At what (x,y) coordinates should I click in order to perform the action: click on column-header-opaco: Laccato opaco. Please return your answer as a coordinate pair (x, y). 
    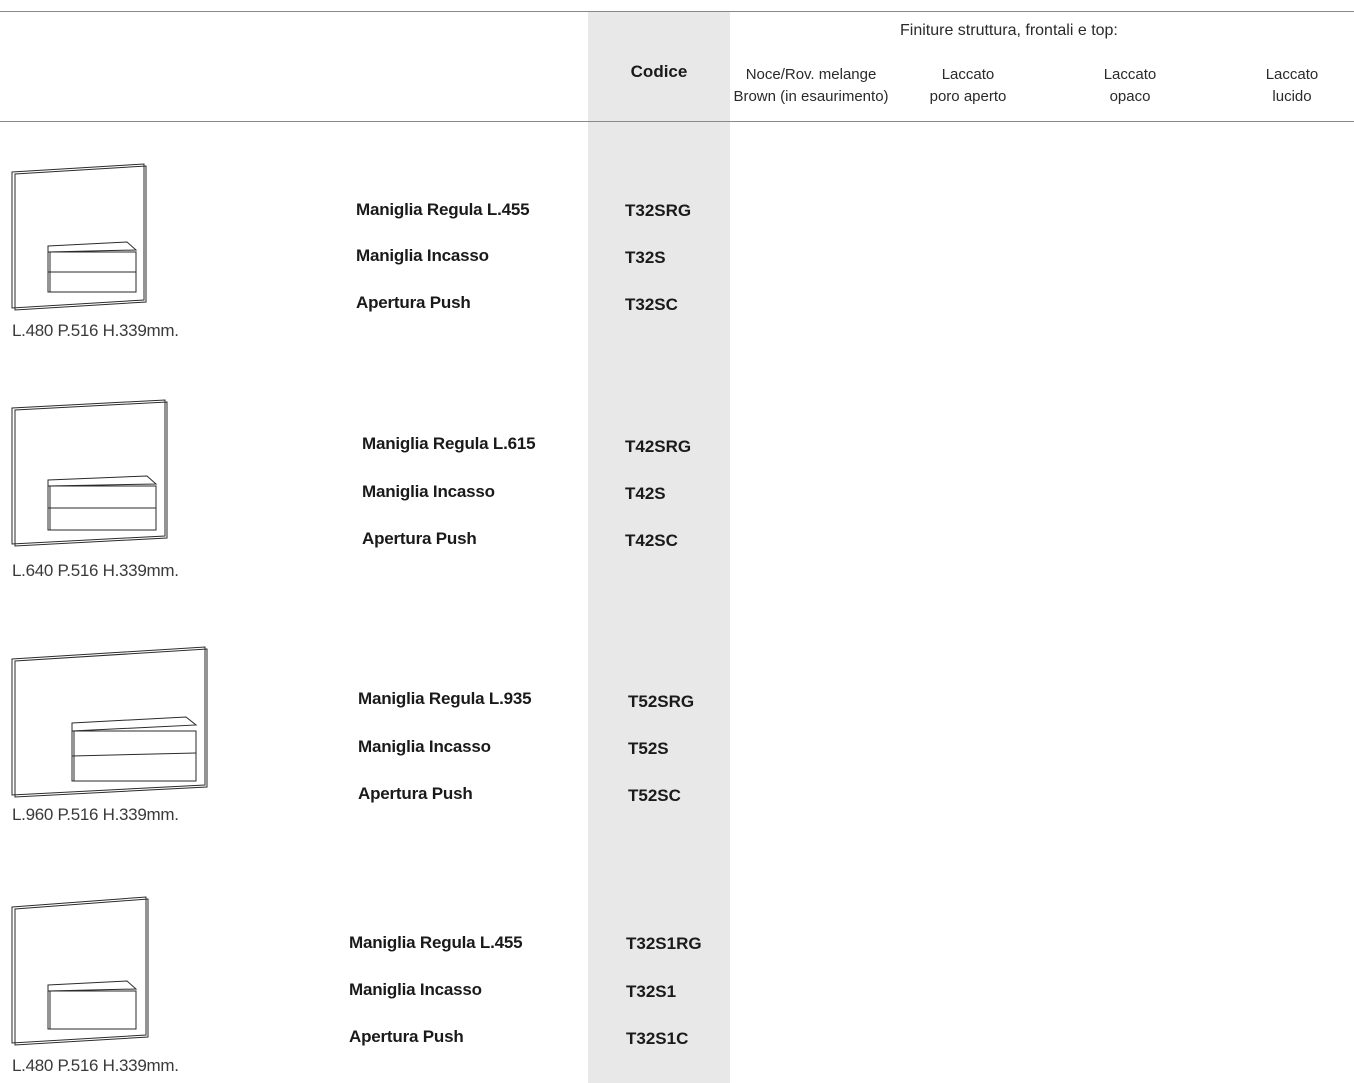
    Looking at the image, I should click on (1130, 86).